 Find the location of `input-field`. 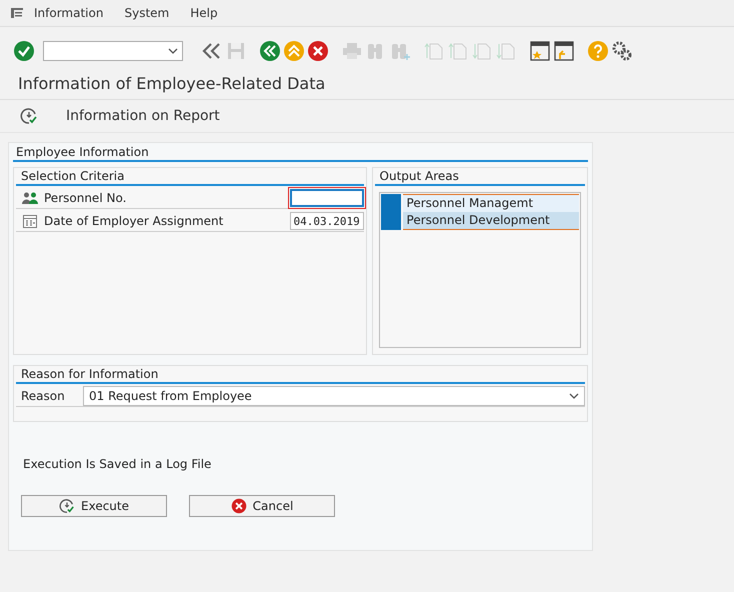

input-field is located at coordinates (327, 198).